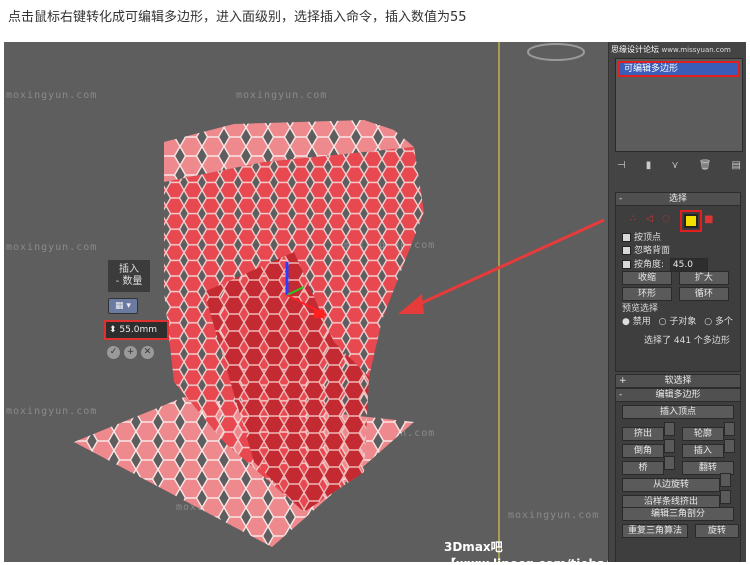  Describe the element at coordinates (705, 165) in the screenshot. I see `remove-modifier-icon: 🗑` at that location.